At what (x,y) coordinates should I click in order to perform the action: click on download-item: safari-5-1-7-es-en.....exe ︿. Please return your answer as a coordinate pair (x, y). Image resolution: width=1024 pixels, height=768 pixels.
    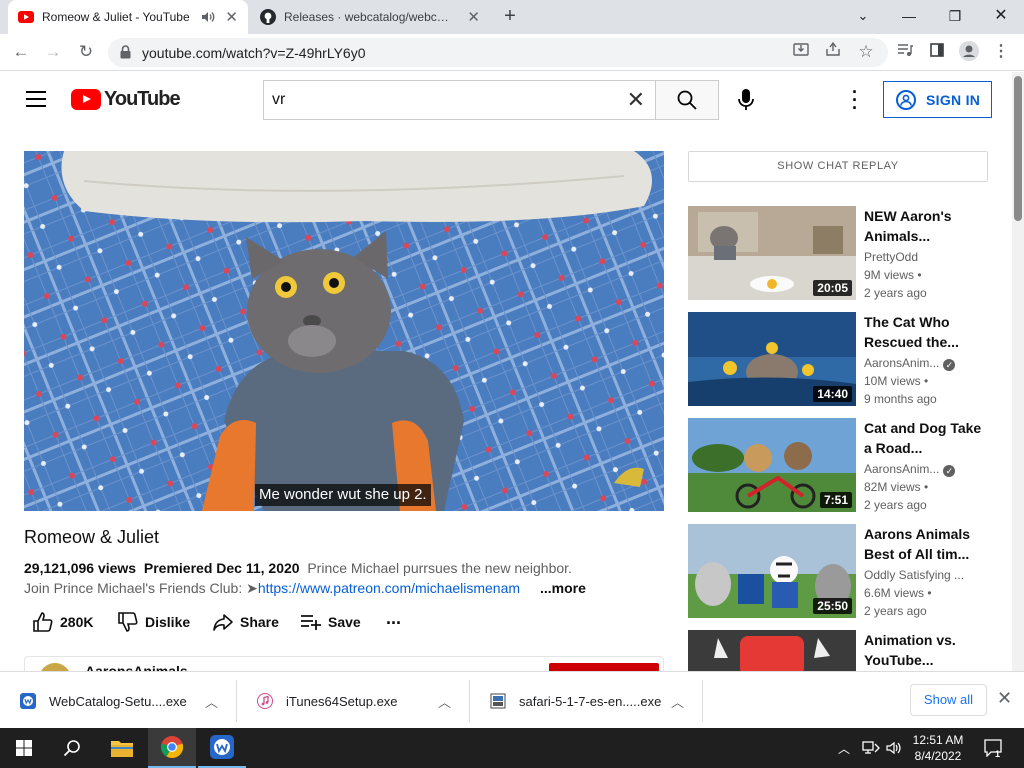
    Looking at the image, I should click on (586, 701).